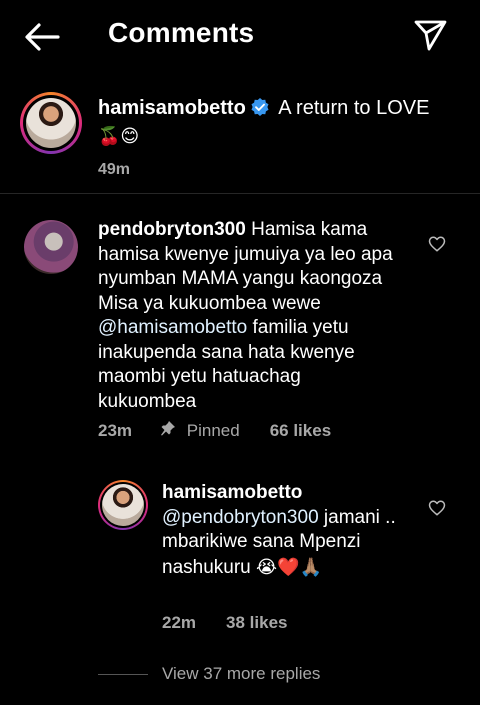 The width and height of the screenshot is (480, 705). What do you see at coordinates (115, 430) in the screenshot?
I see `comment-time: 23m` at bounding box center [115, 430].